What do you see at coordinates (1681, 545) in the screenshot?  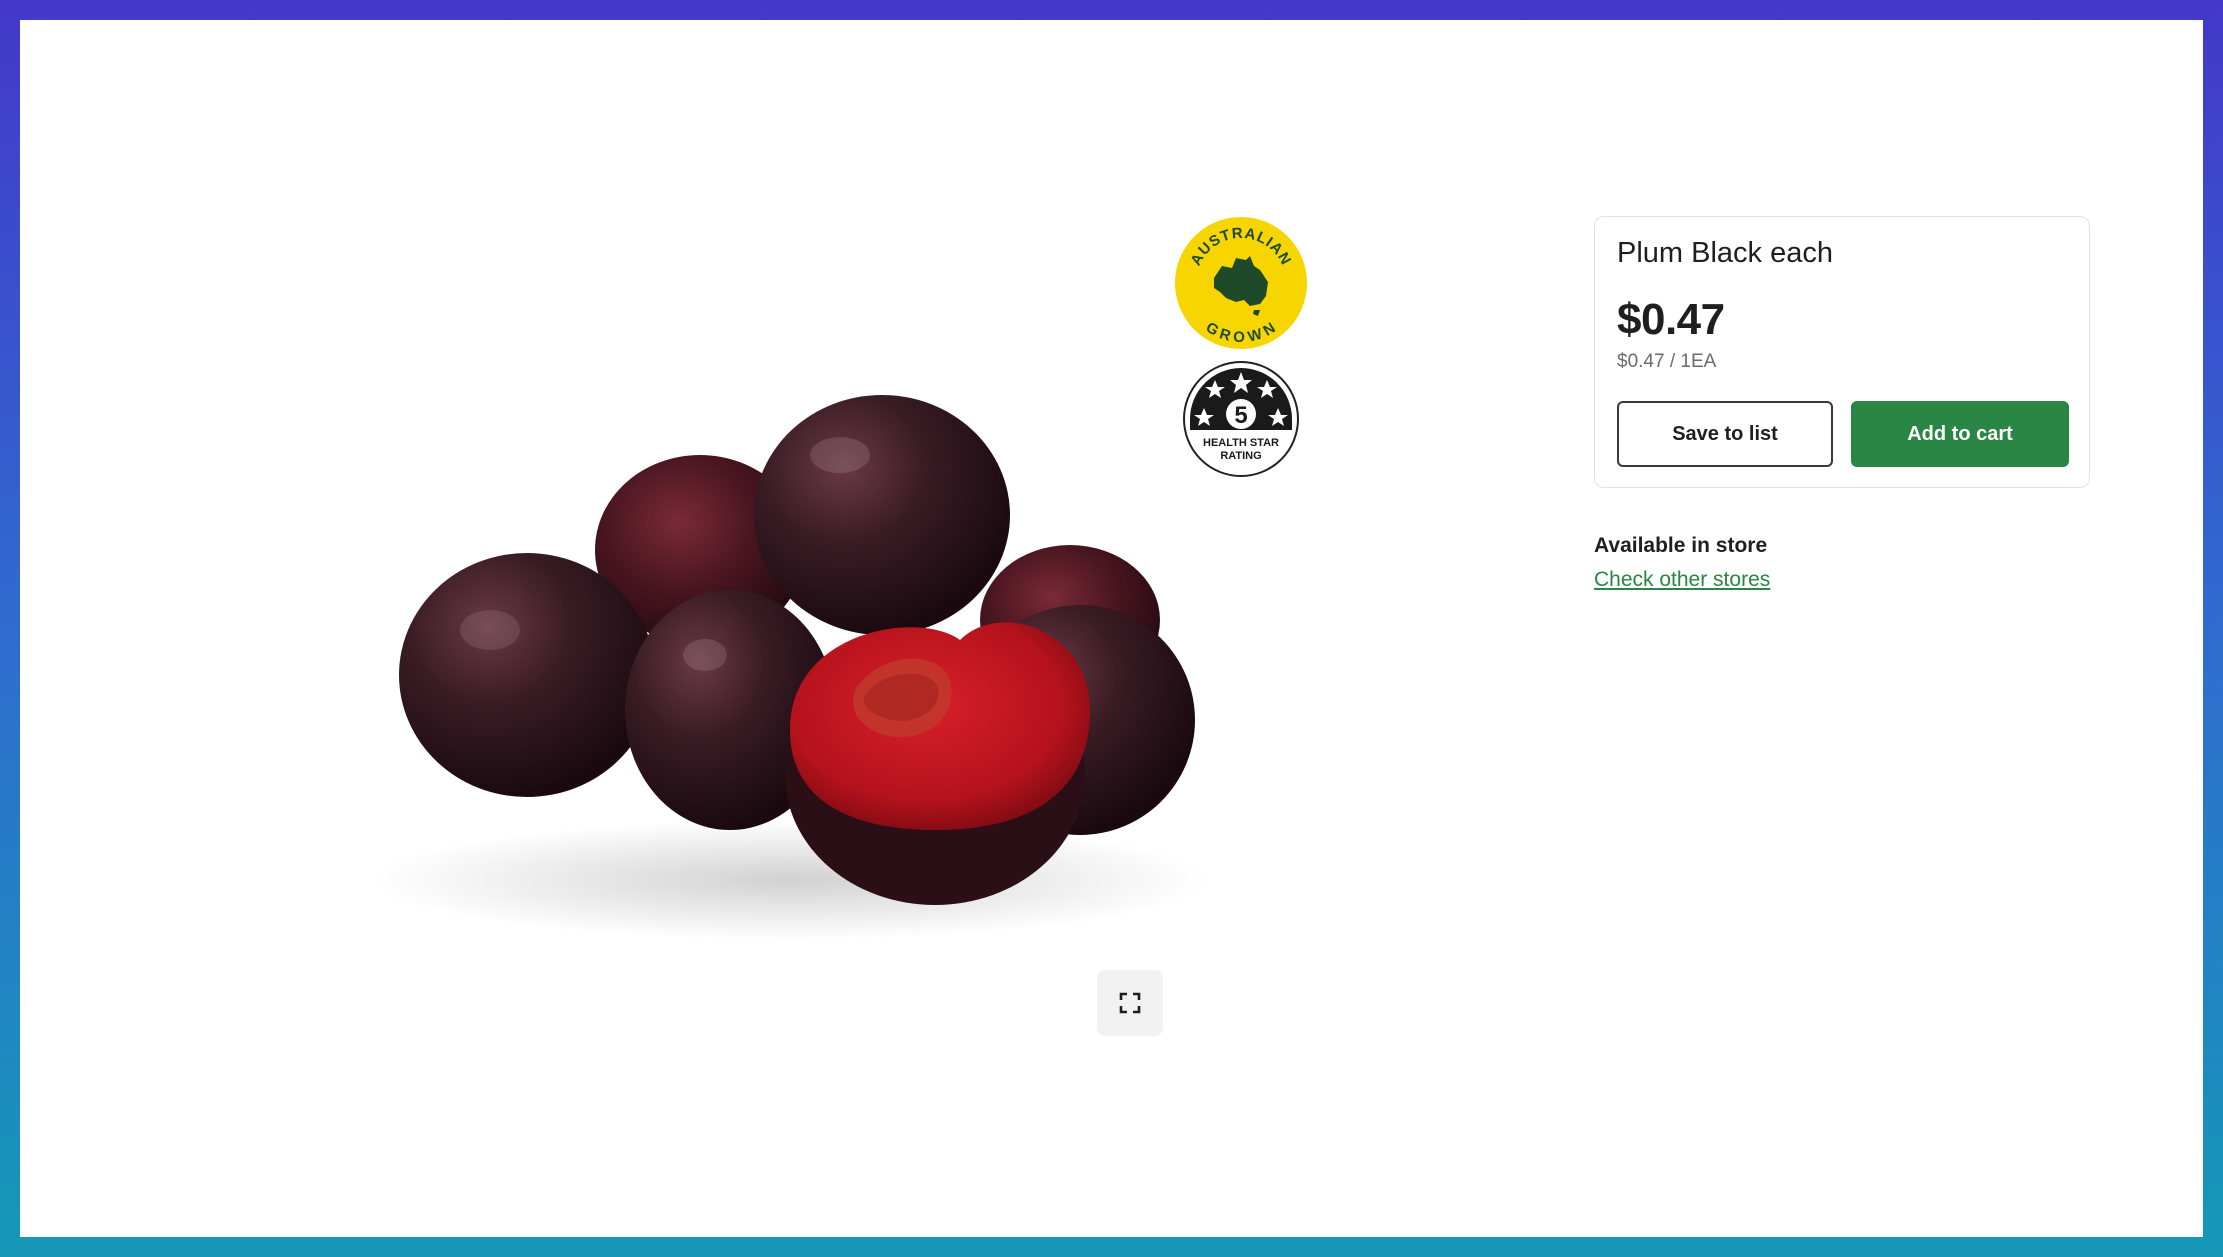 I see `availability-status: Available in store` at bounding box center [1681, 545].